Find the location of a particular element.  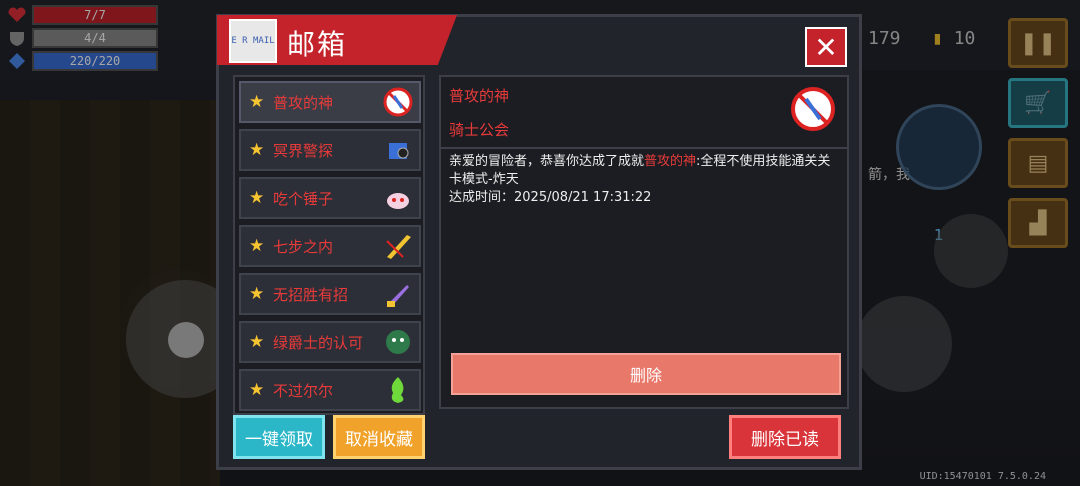

sword-icon is located at coordinates (398, 246).